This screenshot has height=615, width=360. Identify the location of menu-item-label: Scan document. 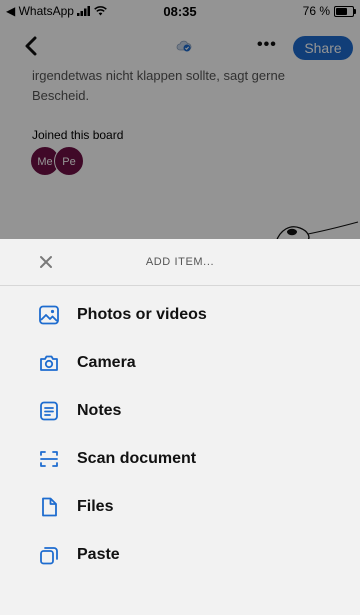
(137, 458).